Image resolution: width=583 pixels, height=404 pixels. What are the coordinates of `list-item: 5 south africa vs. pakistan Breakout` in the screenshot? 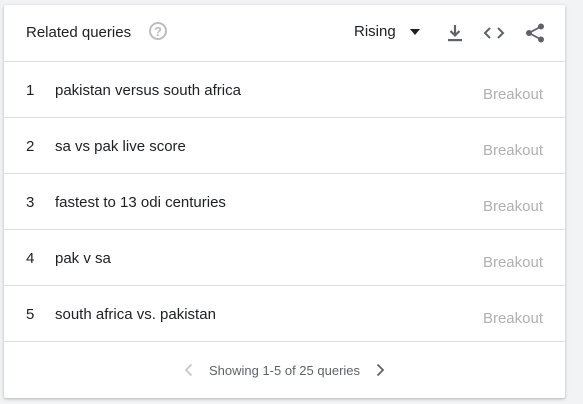 It's located at (284, 314).